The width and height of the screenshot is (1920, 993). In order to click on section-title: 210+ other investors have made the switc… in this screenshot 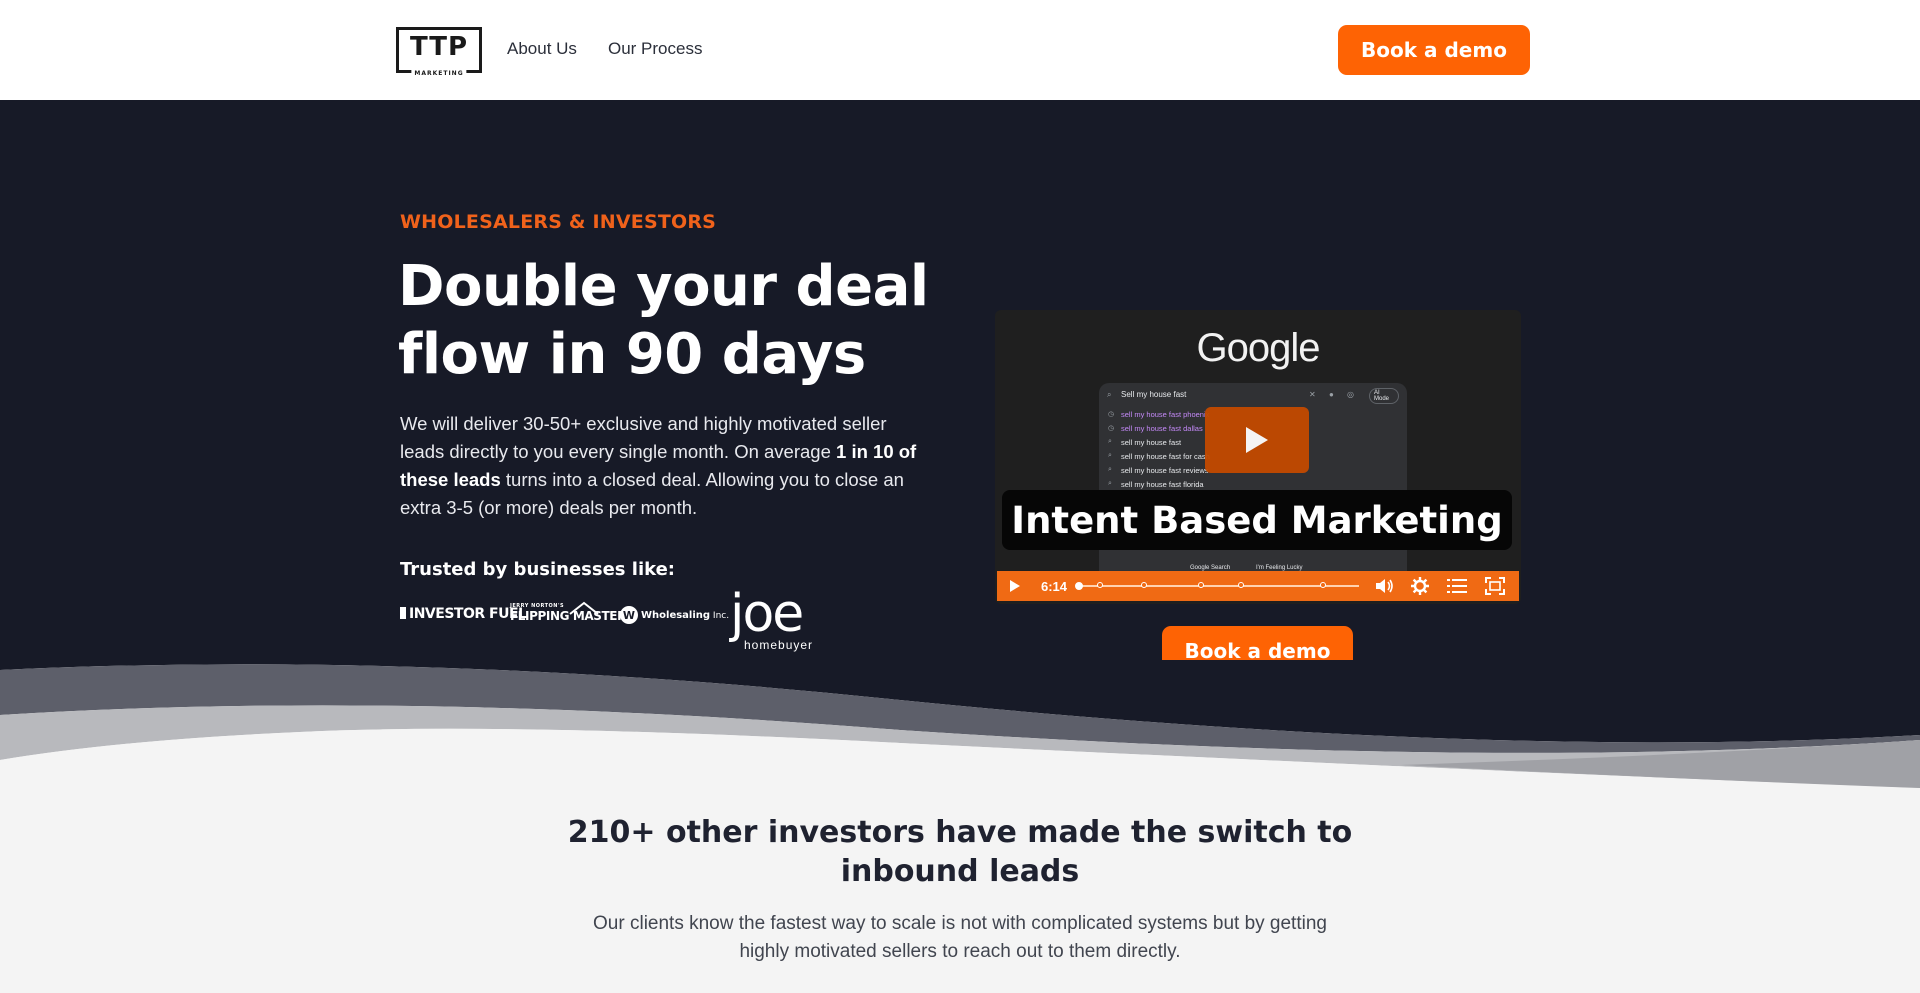, I will do `click(960, 852)`.